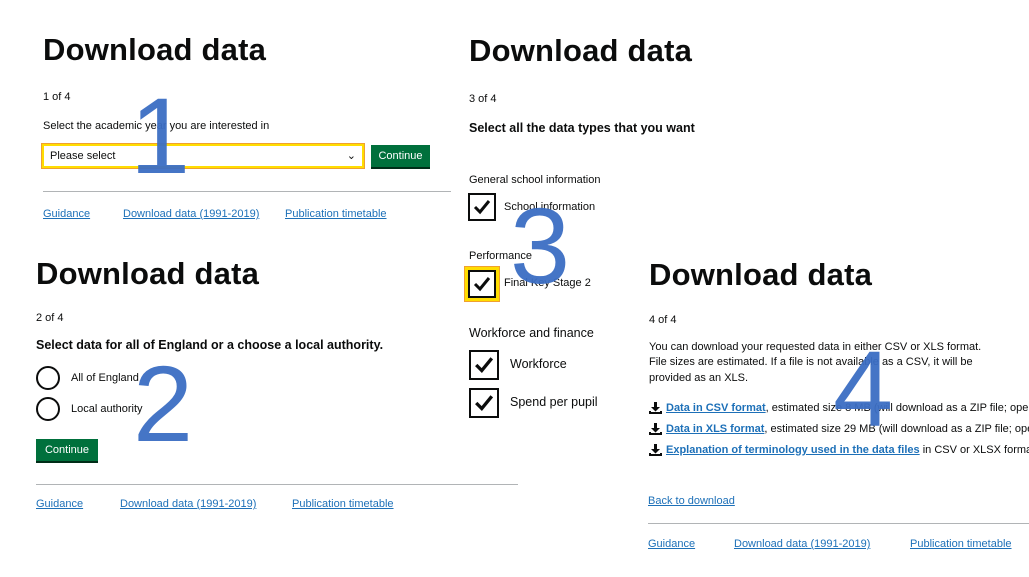 This screenshot has width=1029, height=577. Describe the element at coordinates (974, 450) in the screenshot. I see `terminology-details: in CSV or XLSX format,` at that location.